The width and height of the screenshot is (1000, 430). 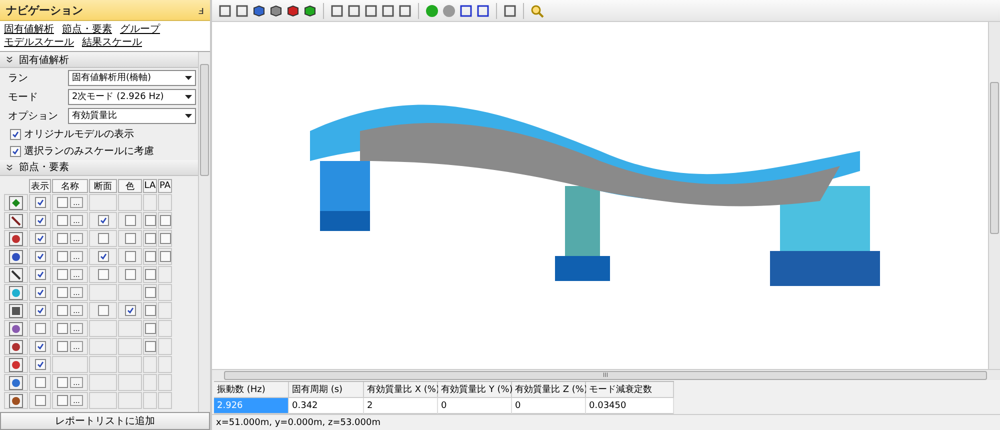 What do you see at coordinates (39, 42) in the screenshot?
I see `nav-link: モデルスケール` at bounding box center [39, 42].